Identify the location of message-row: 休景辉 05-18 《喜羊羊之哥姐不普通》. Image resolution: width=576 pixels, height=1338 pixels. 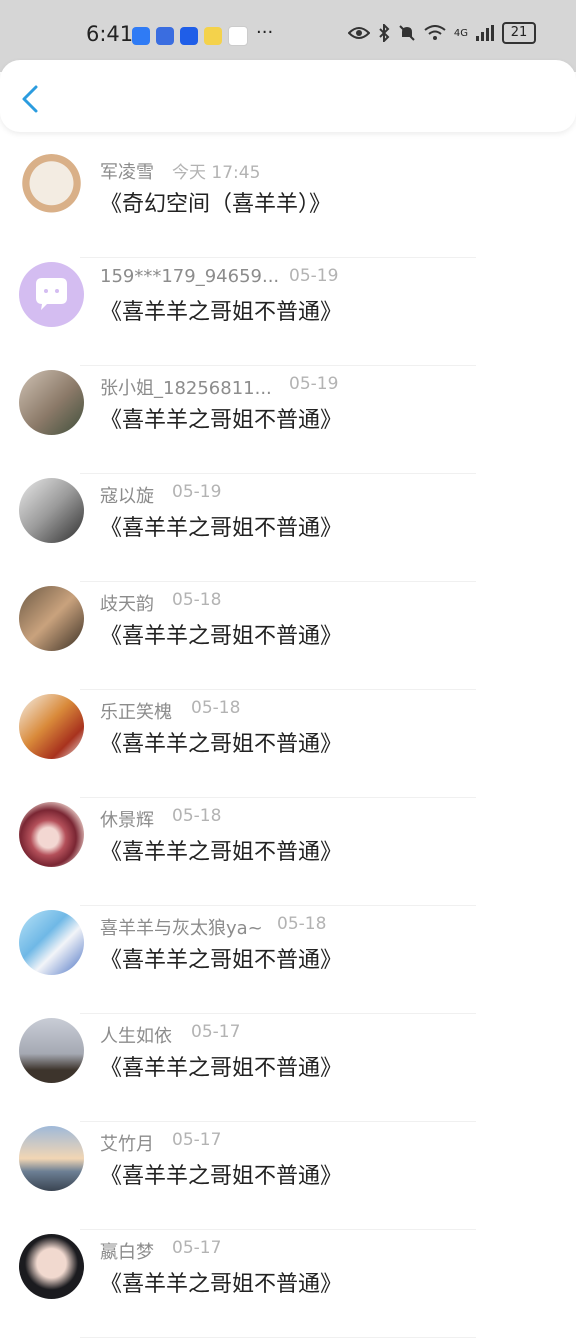
(288, 852).